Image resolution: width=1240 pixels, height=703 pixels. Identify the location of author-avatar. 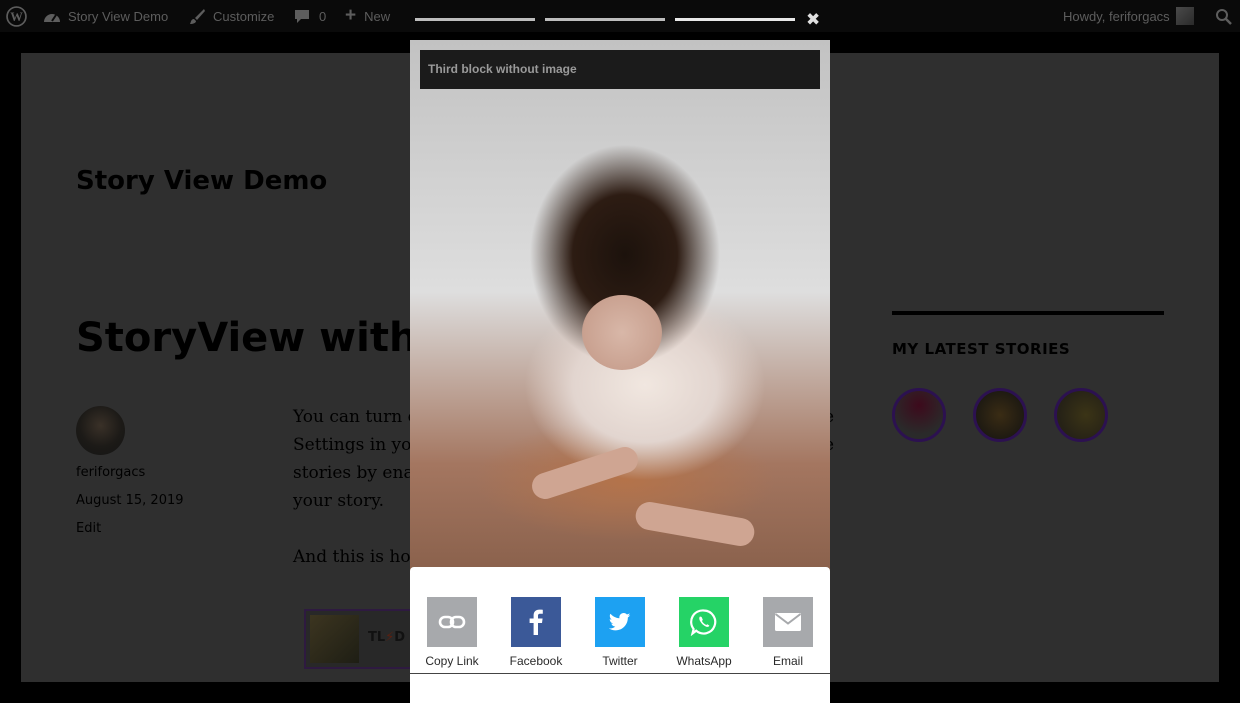
(100, 430).